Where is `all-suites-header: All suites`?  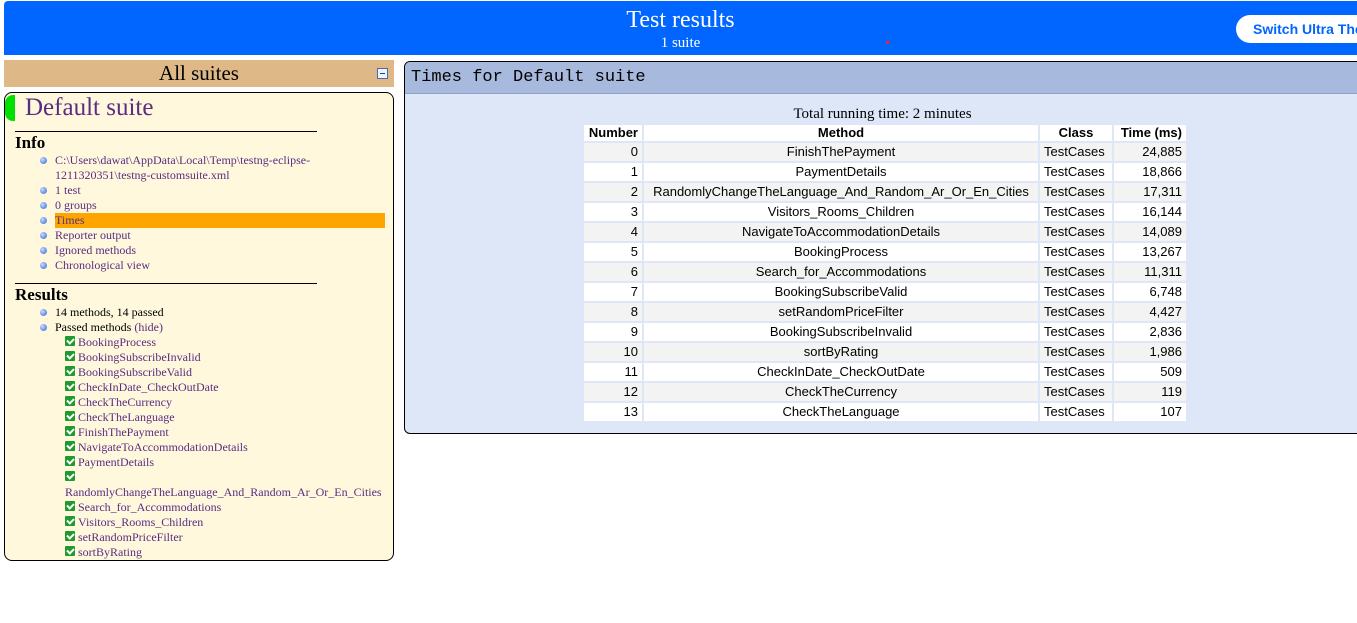 all-suites-header: All suites is located at coordinates (199, 73).